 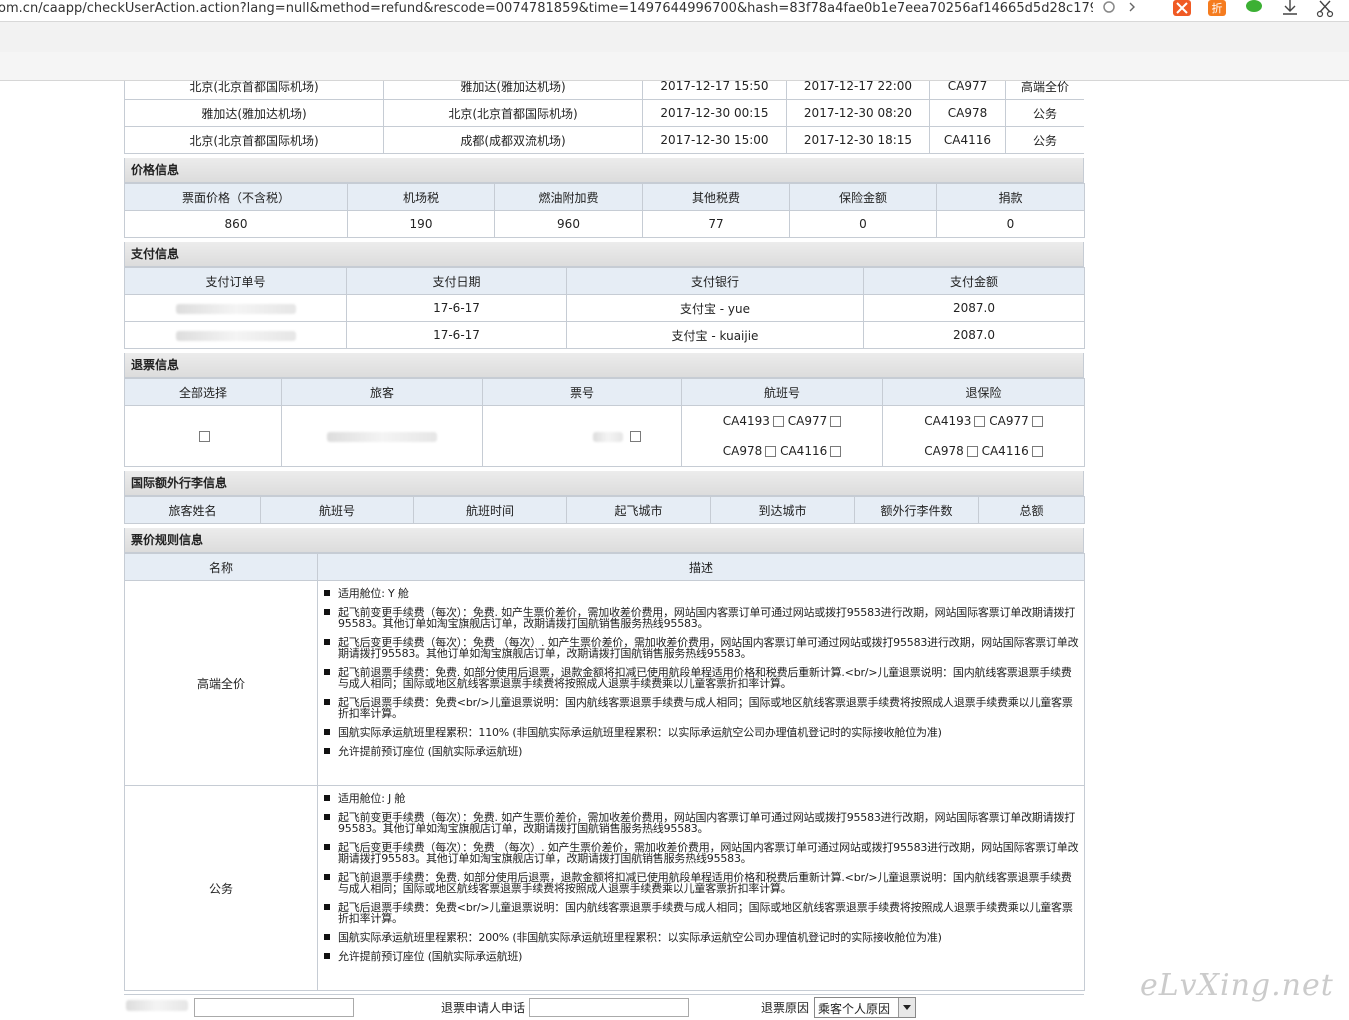 What do you see at coordinates (604, 365) in the screenshot?
I see `refund-section-title: 退票信息` at bounding box center [604, 365].